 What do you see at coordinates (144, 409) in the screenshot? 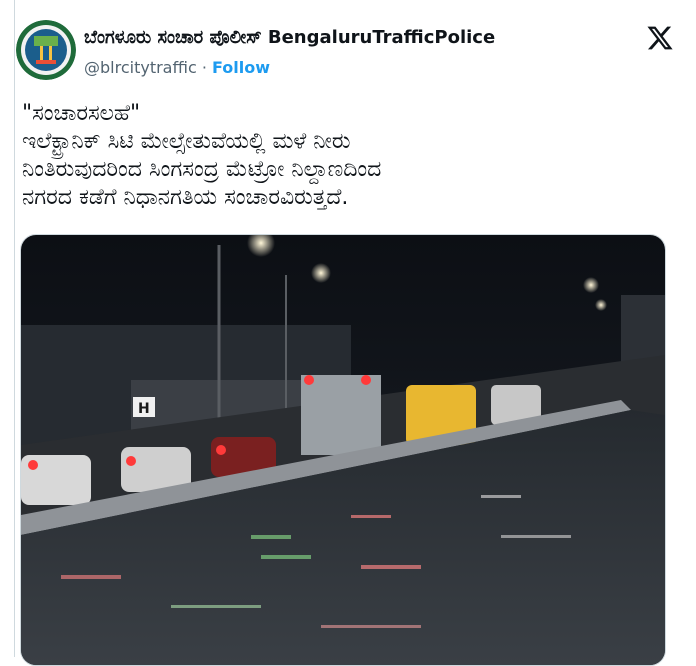
I see `sign-letter: H` at bounding box center [144, 409].